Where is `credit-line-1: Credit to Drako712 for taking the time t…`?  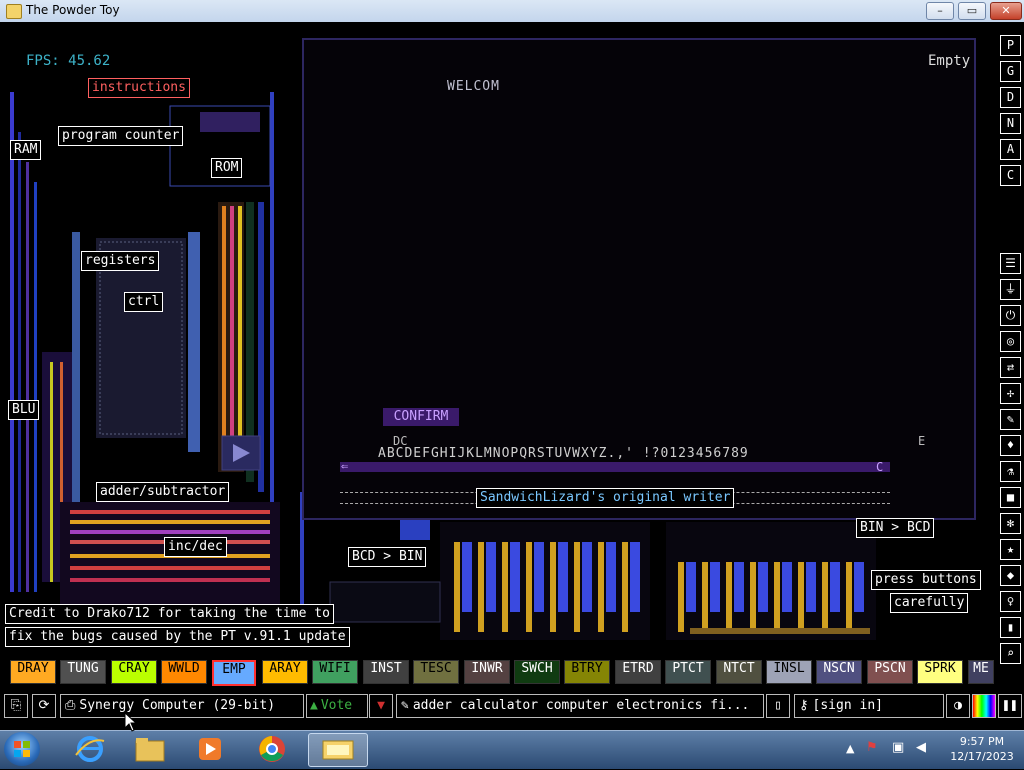
credit-line-1: Credit to Drako712 for taking the time t… is located at coordinates (169, 614).